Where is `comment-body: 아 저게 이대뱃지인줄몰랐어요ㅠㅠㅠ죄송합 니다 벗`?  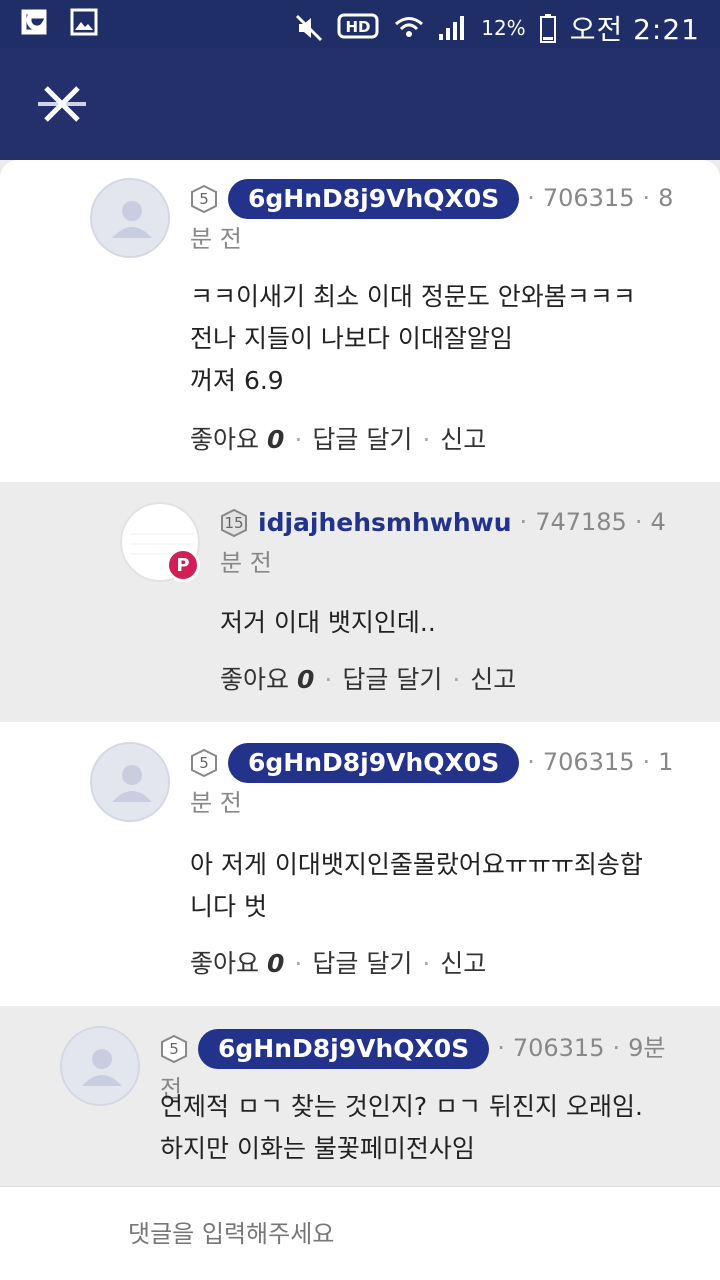
comment-body: 아 저게 이대뱃지인줄몰랐어요ㅠㅠㅠ죄송합 니다 벗 is located at coordinates (416, 885).